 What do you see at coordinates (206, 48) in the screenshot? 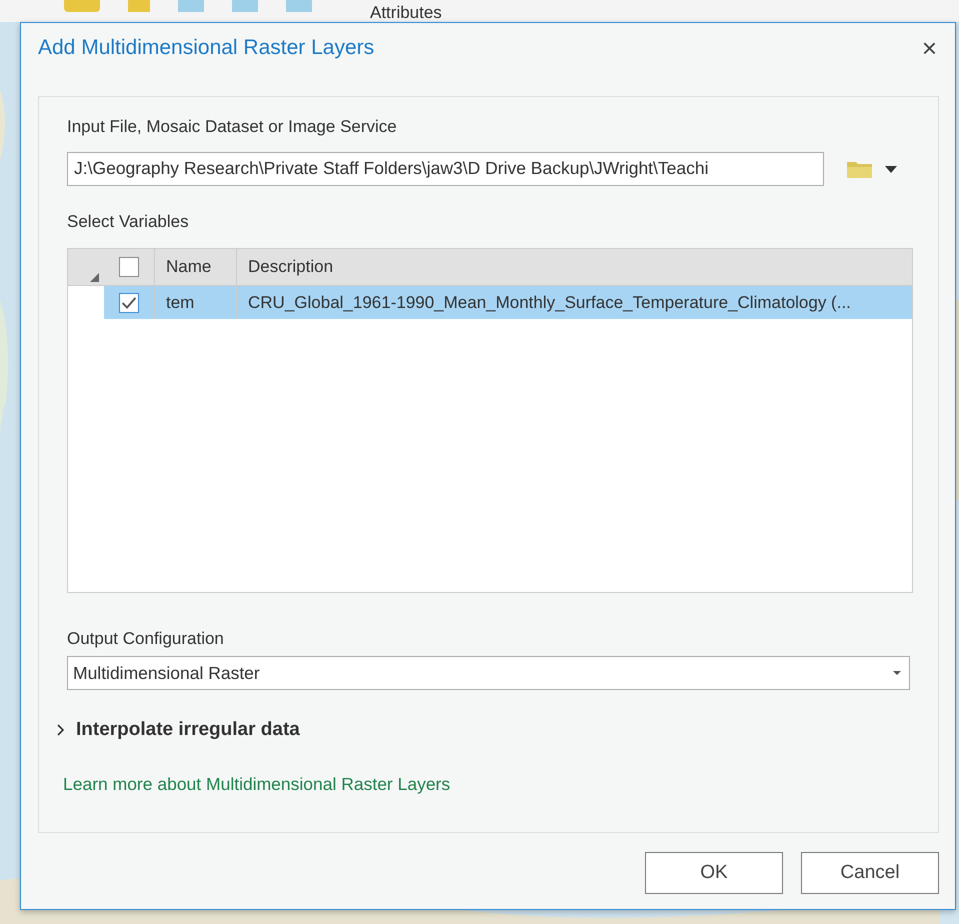
I see `dialog-title: Add Multidimensional Raster Layers` at bounding box center [206, 48].